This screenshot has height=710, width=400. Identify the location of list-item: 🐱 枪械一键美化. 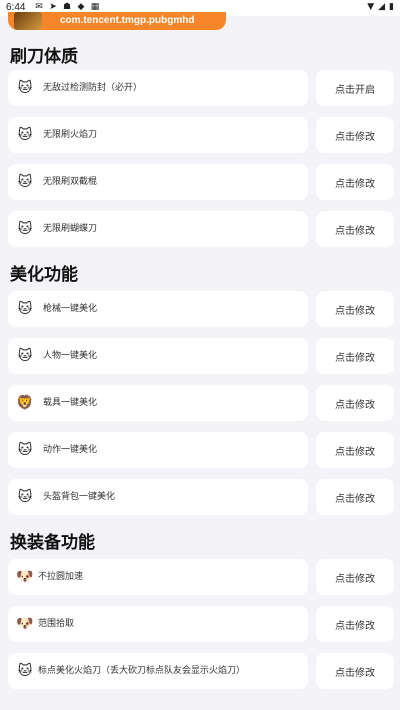
(158, 309).